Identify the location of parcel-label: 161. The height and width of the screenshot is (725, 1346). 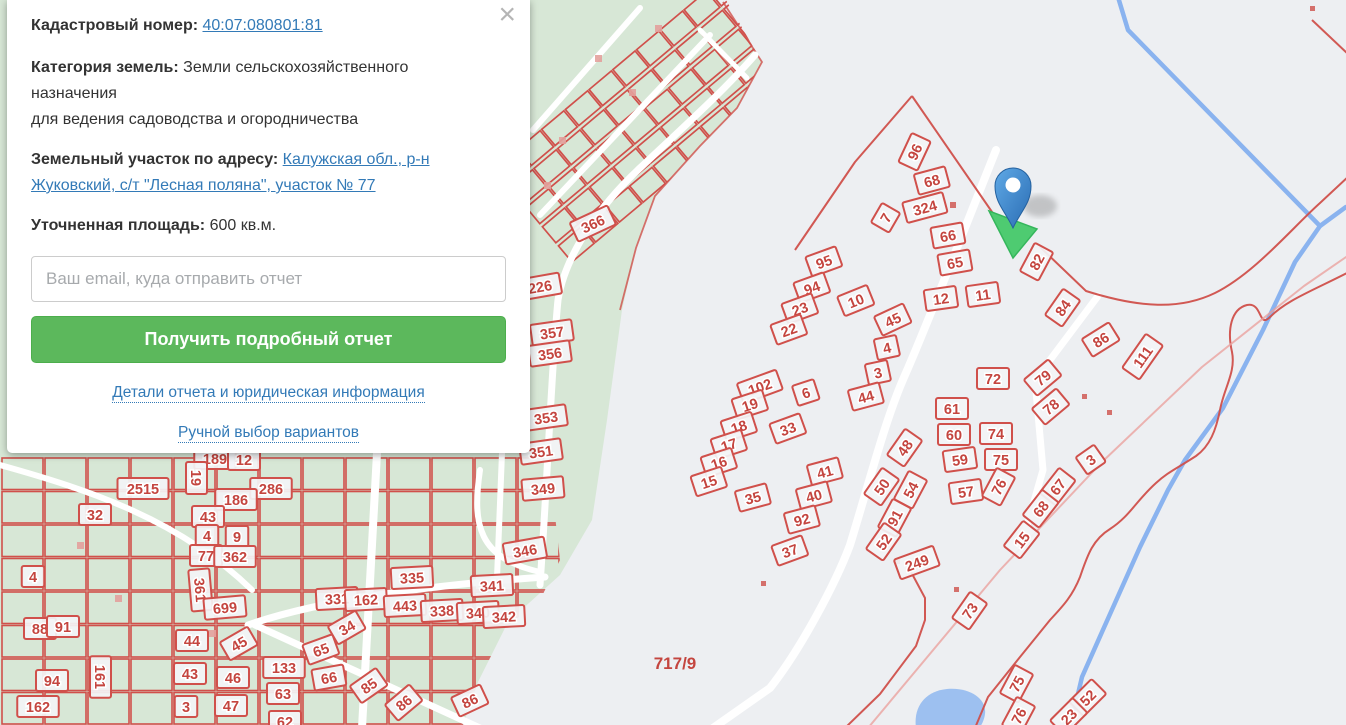
(100, 677).